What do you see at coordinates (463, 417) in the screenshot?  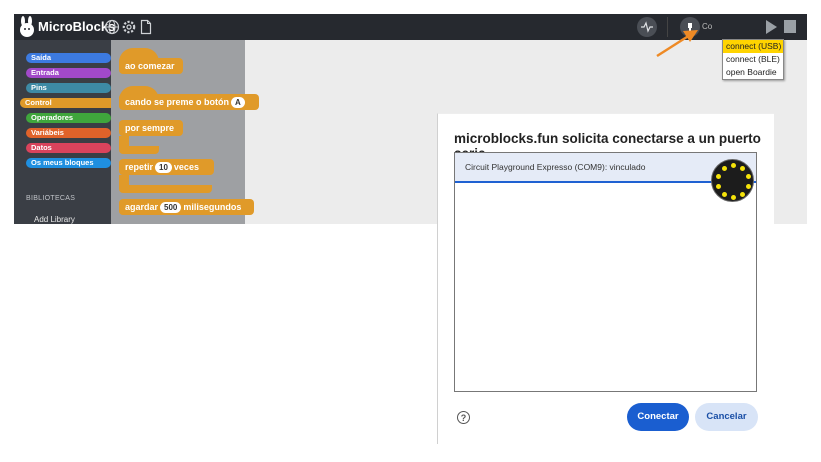 I see `help-icon: ?` at bounding box center [463, 417].